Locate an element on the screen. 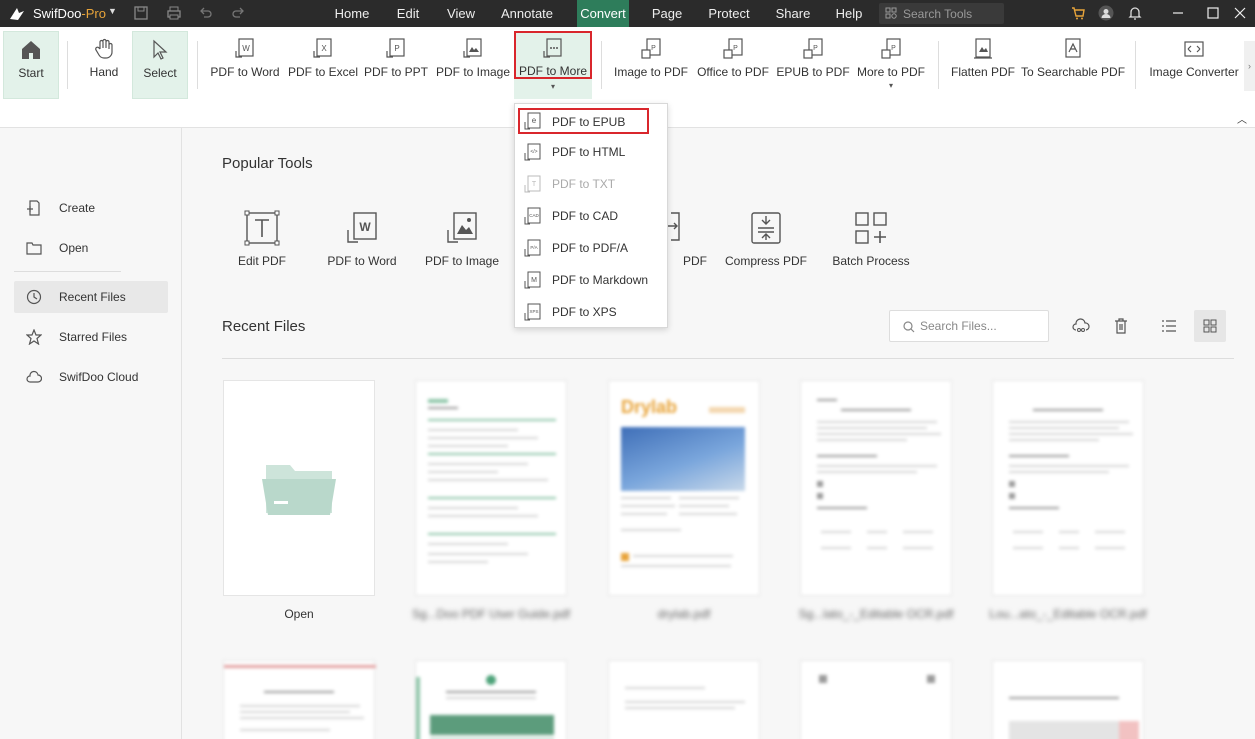 Image resolution: width=1255 pixels, height=739 pixels. menu-item-pdf-to-cad: CAD PDF to CAD is located at coordinates (591, 216).